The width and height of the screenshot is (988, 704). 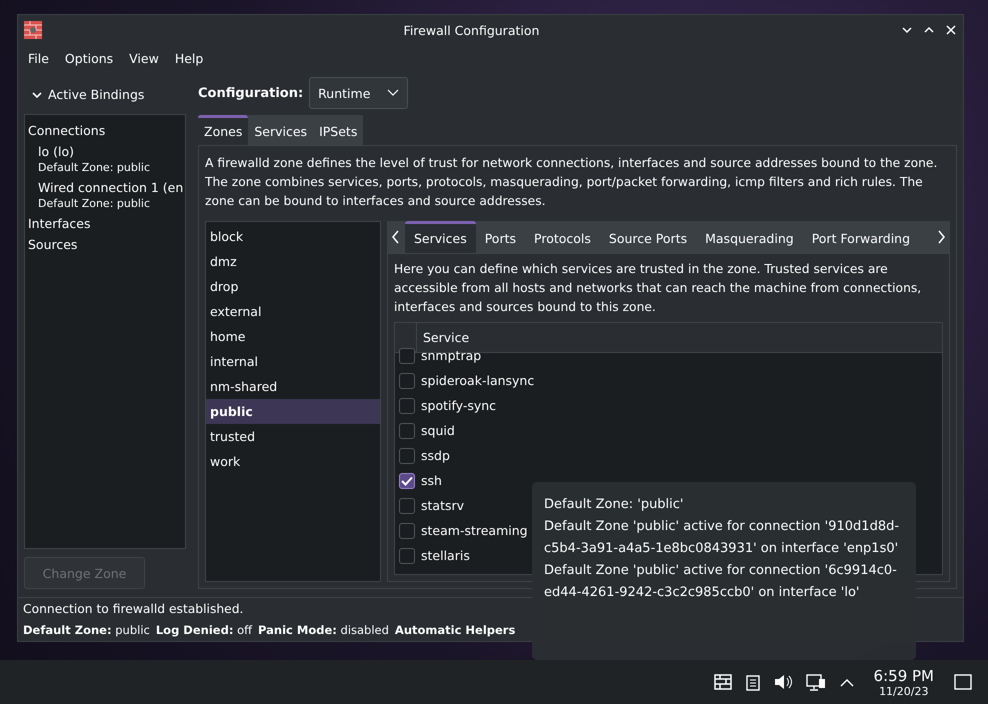 What do you see at coordinates (445, 555) in the screenshot?
I see `service-name: stellaris` at bounding box center [445, 555].